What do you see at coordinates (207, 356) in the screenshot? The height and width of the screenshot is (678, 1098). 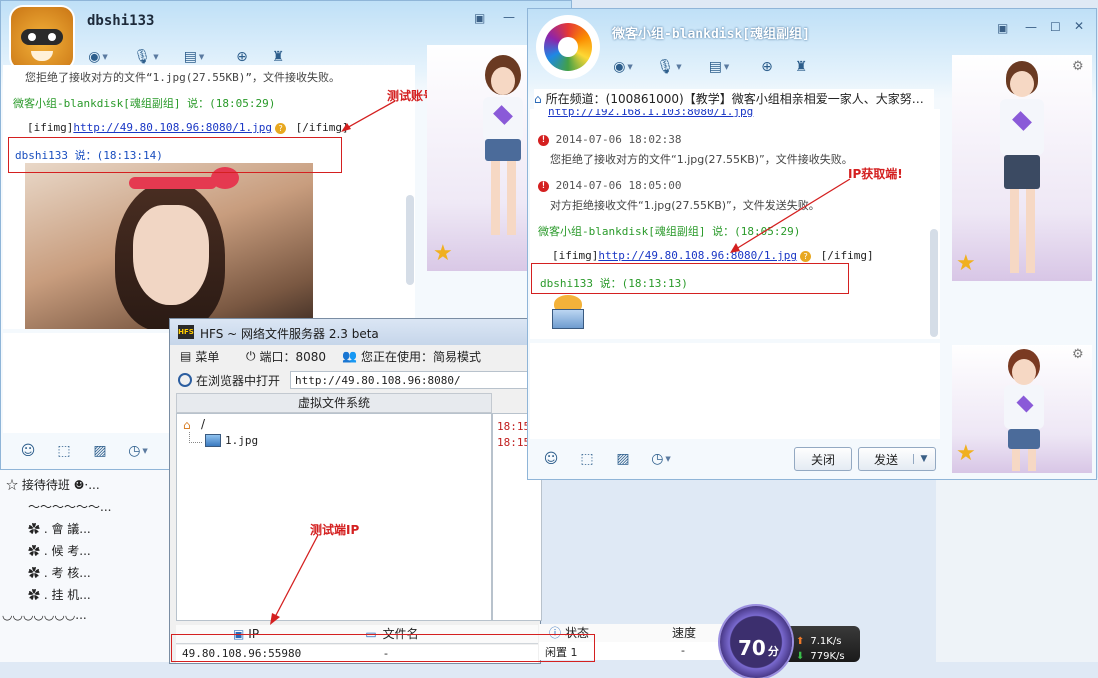 I see `menu-label: 菜单` at bounding box center [207, 356].